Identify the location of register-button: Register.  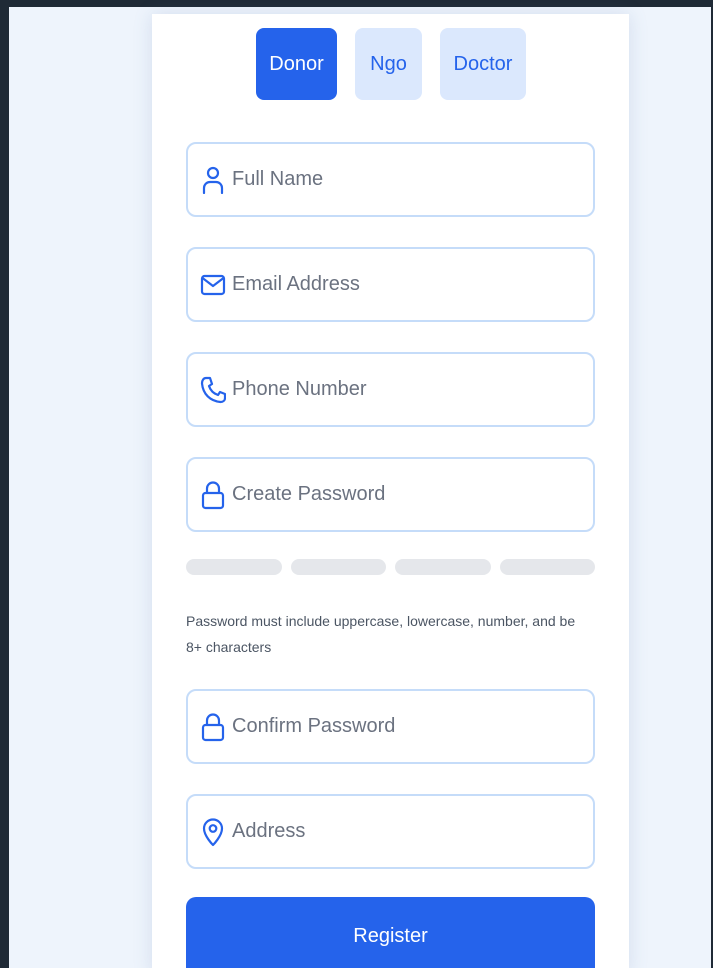
(390, 932).